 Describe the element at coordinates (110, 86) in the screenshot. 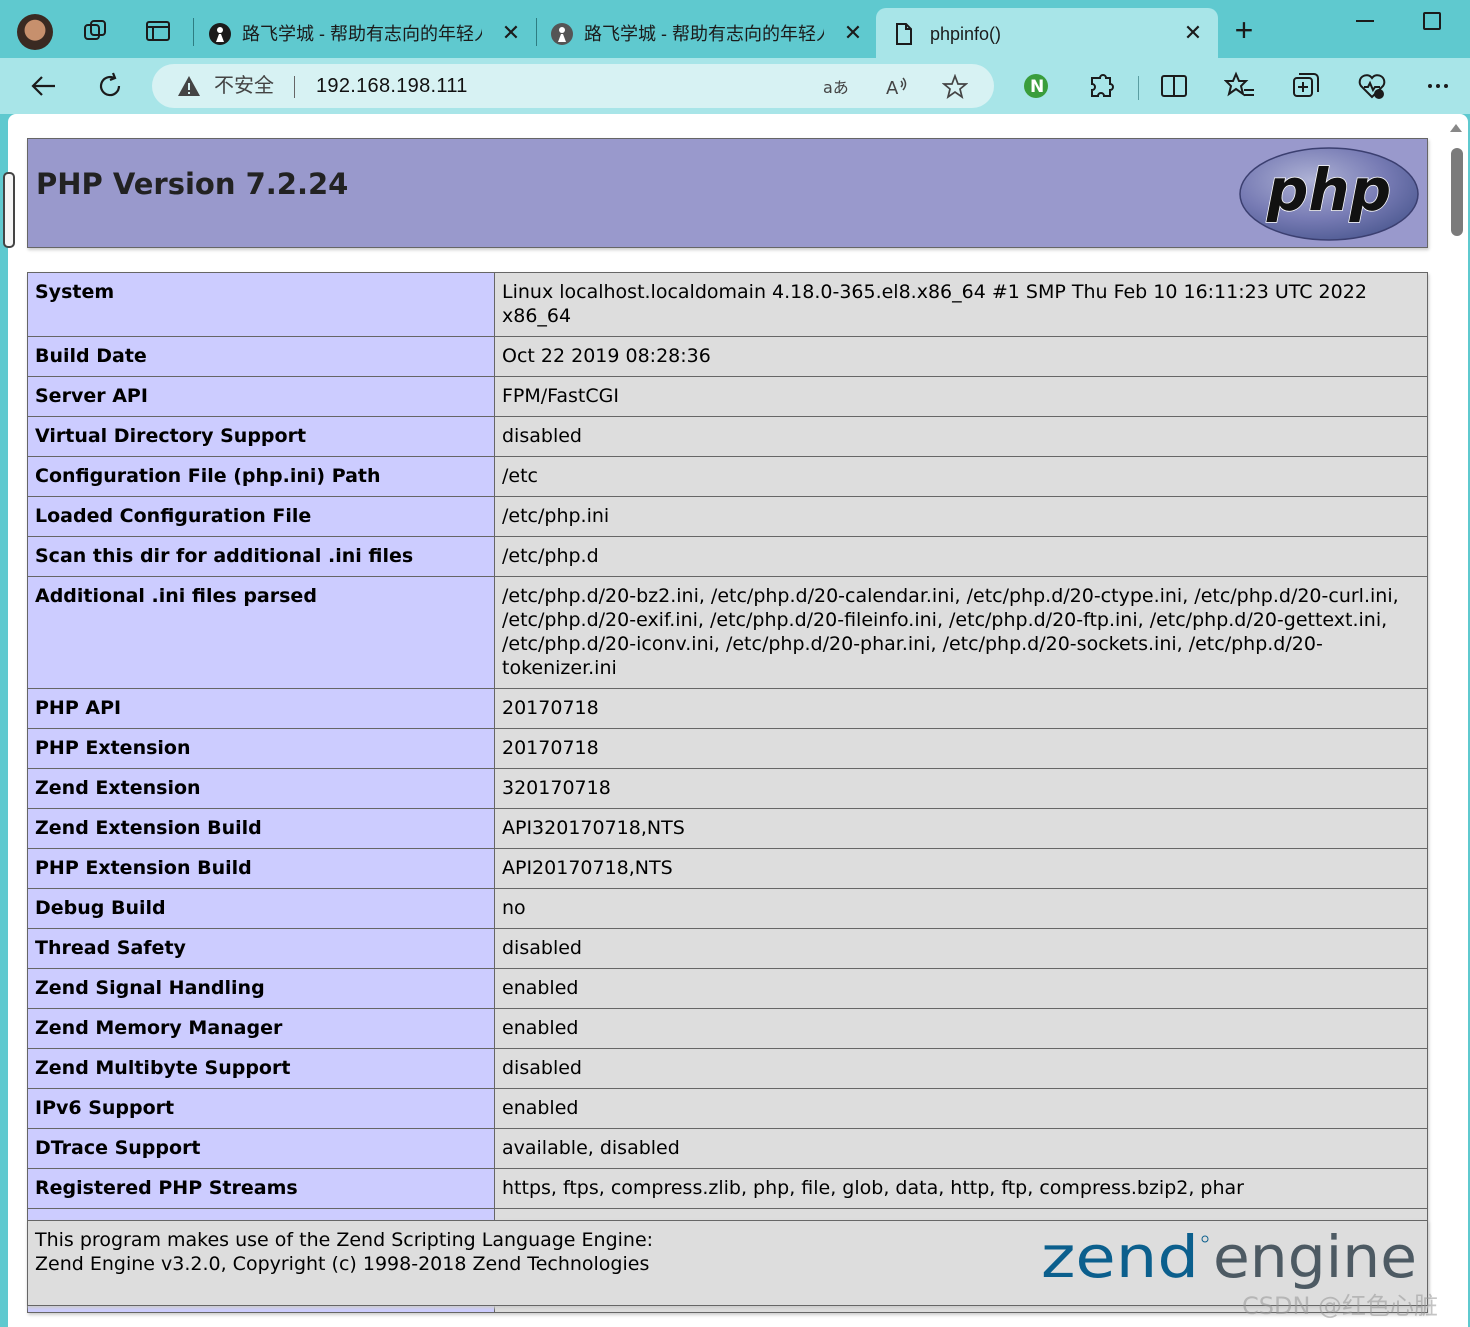

I see `refresh-icon` at that location.